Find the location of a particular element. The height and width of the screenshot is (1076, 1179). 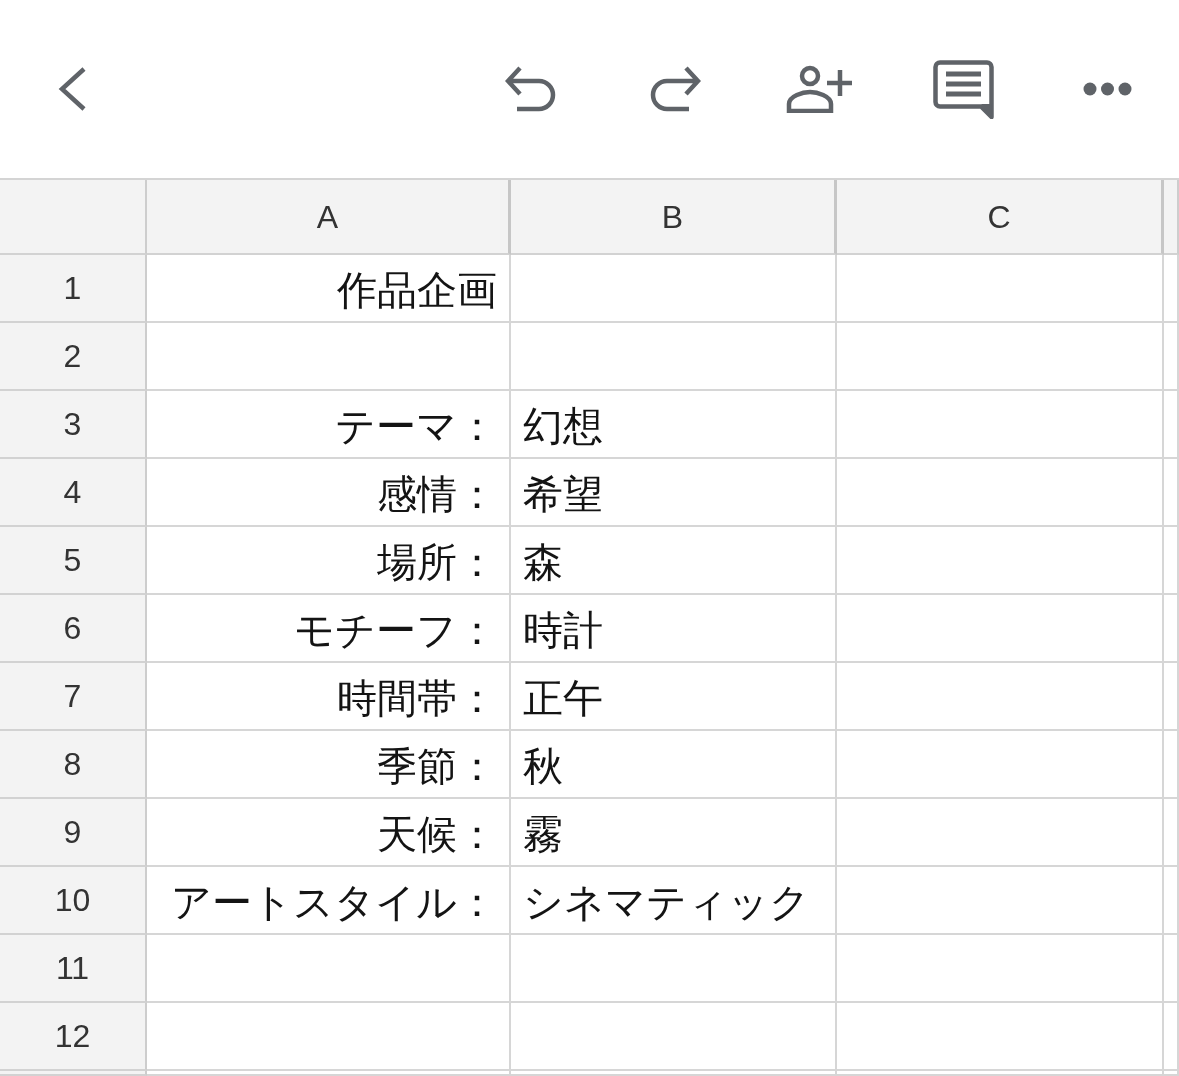

comment-icon is located at coordinates (963, 89).